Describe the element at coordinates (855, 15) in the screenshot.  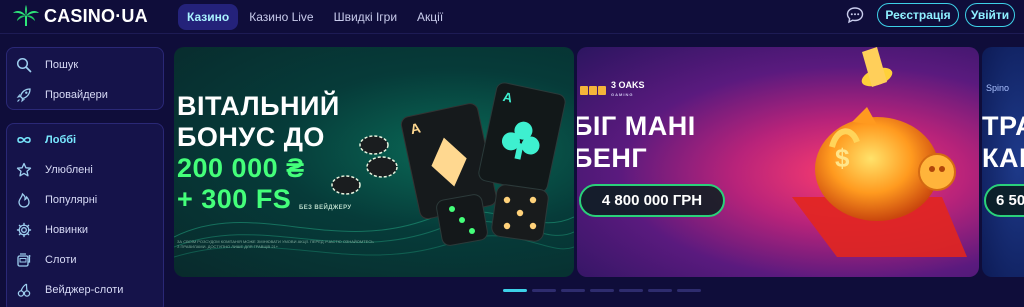
I see `chat-icon` at that location.